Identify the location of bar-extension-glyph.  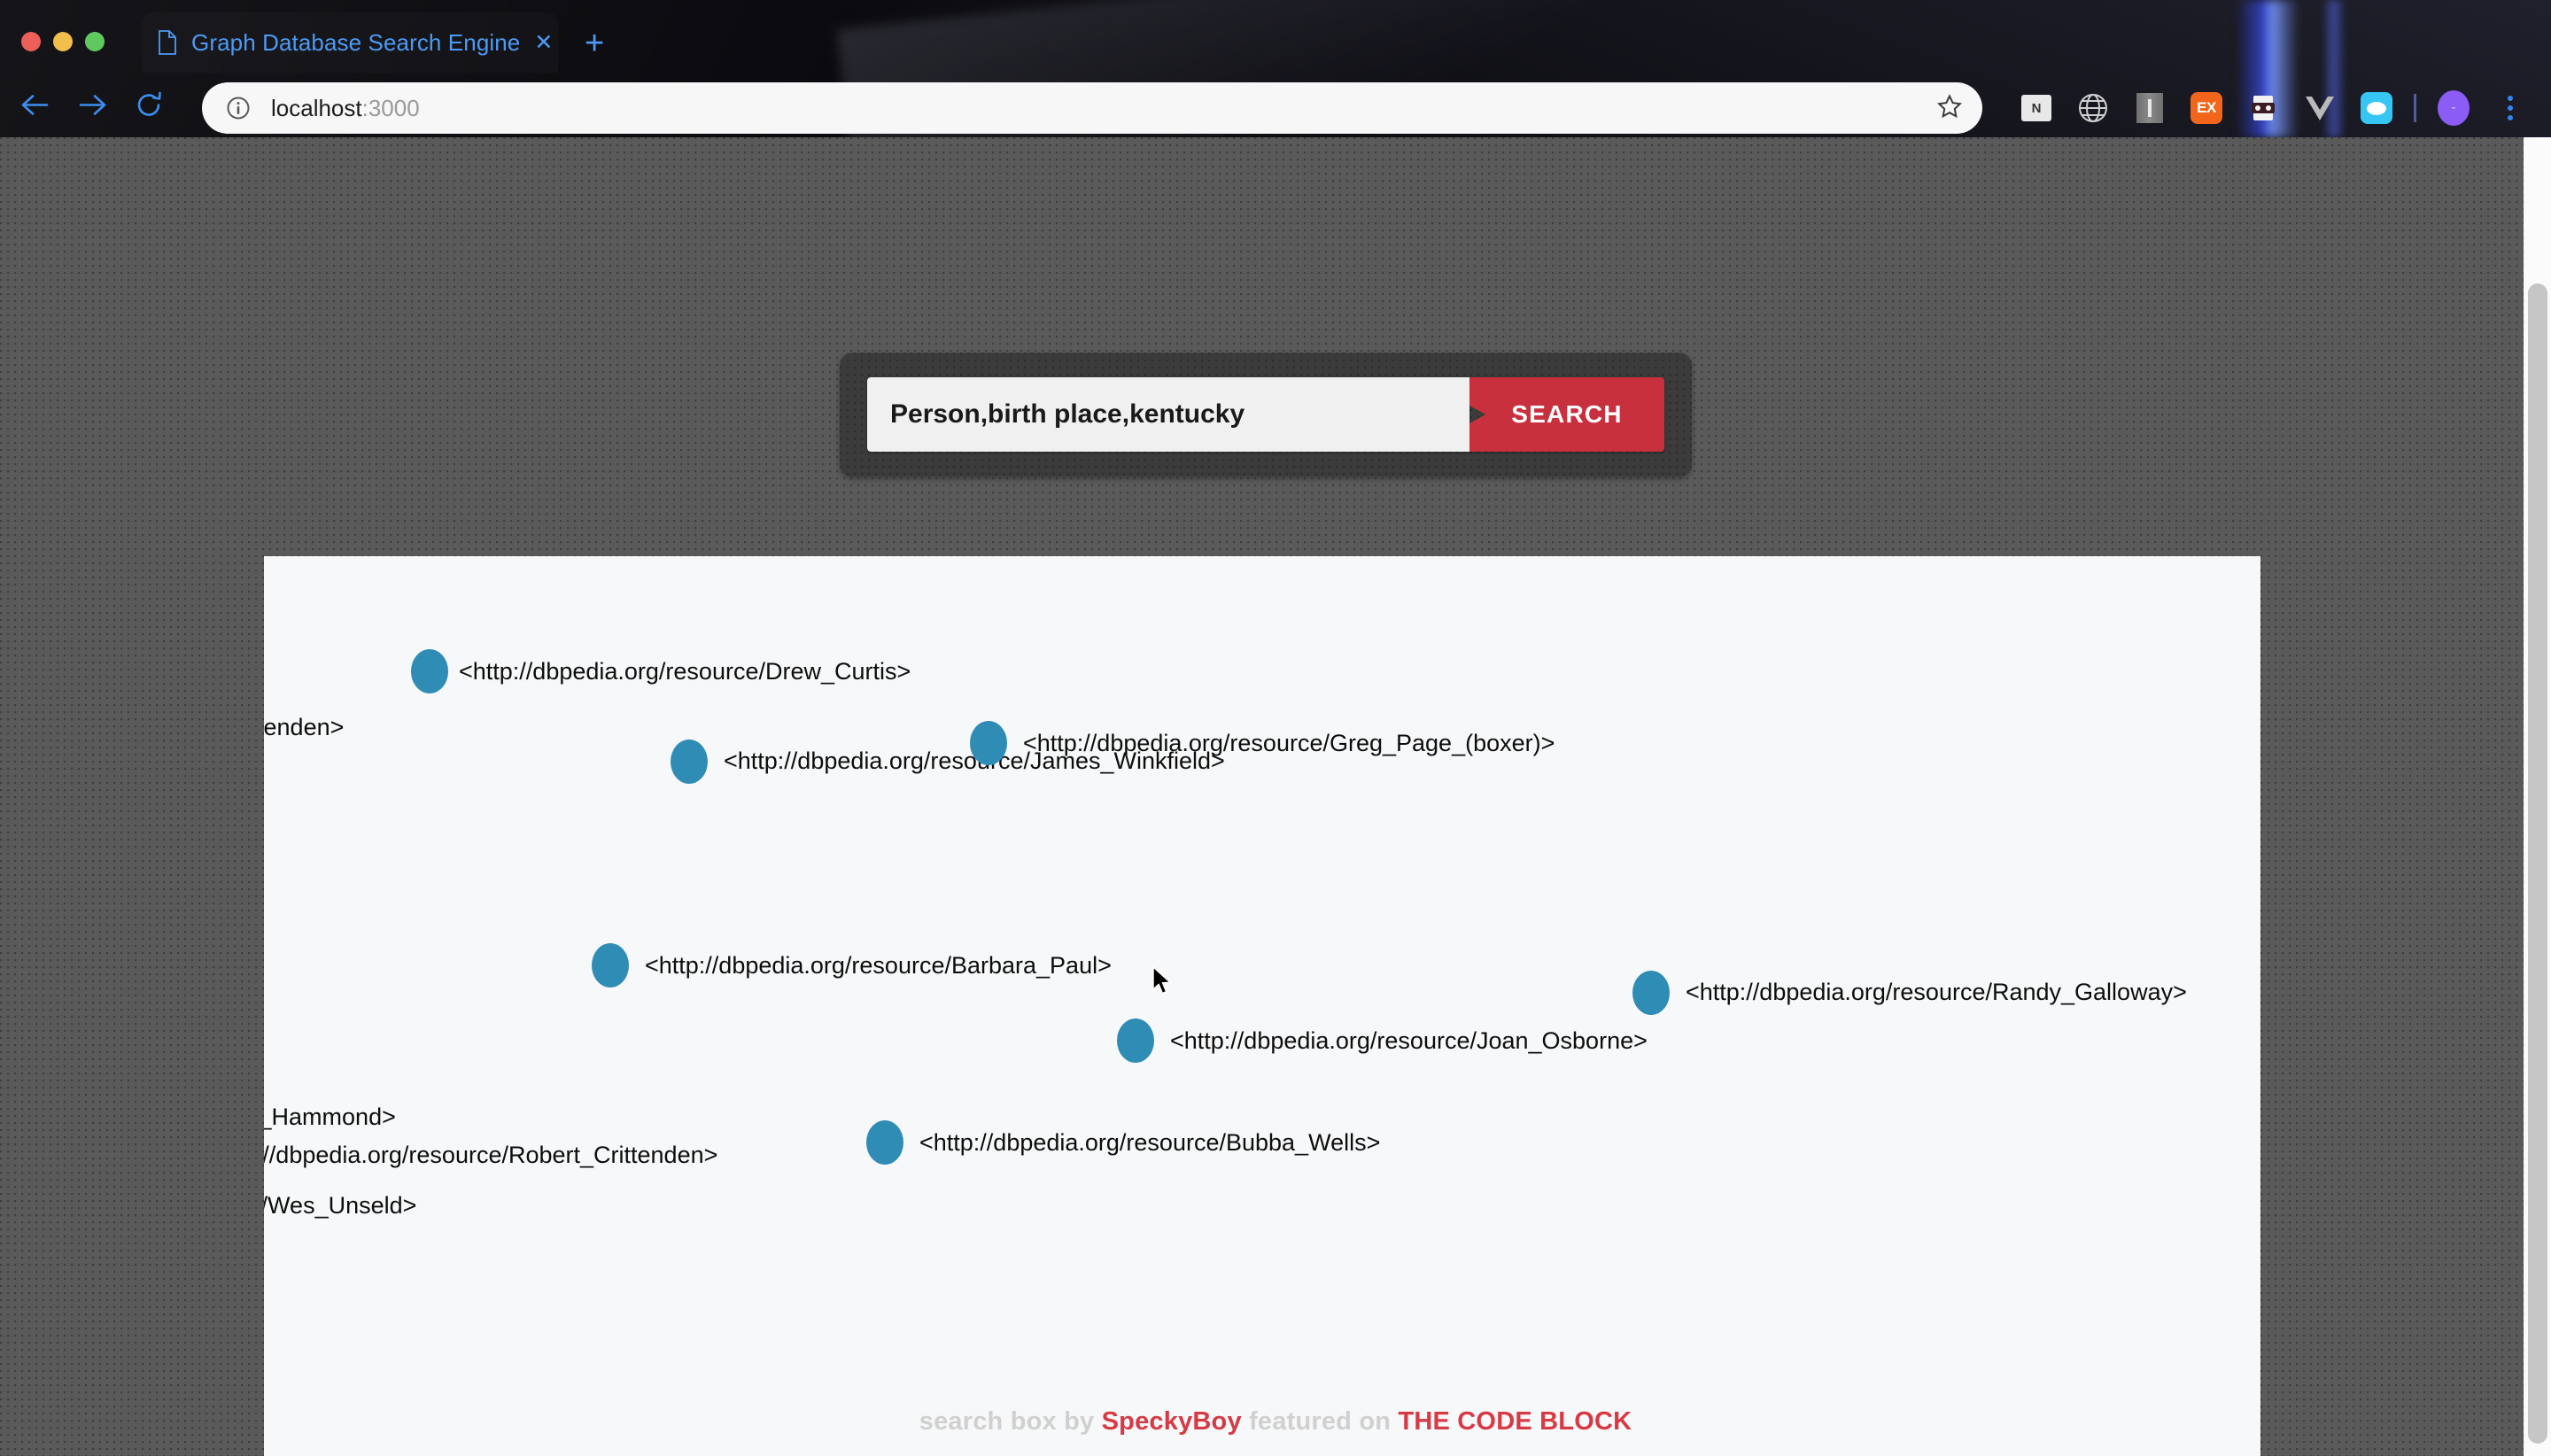
(2149, 108).